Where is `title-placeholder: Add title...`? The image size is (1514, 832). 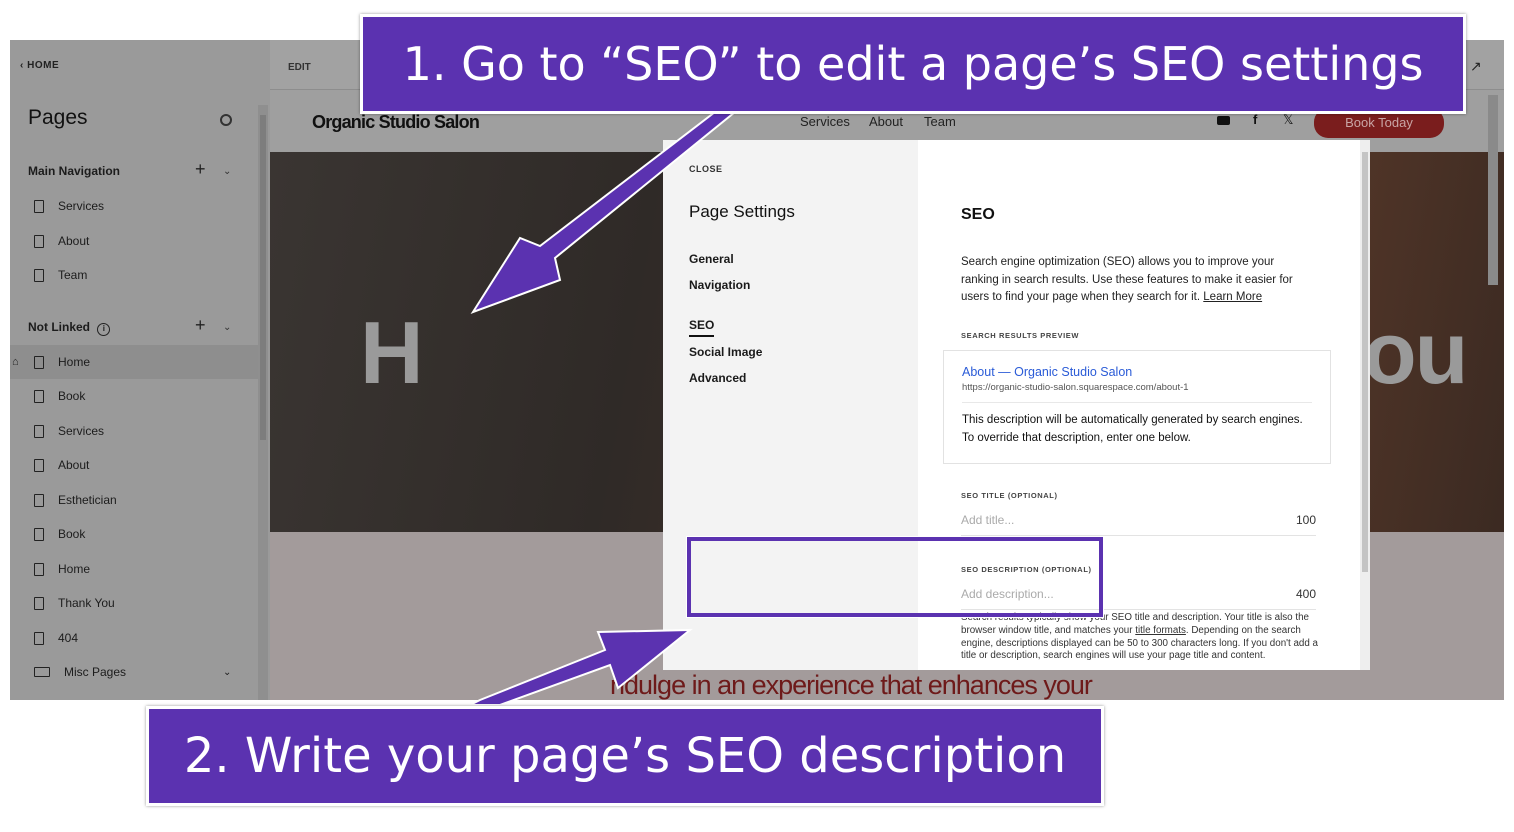 title-placeholder: Add title... is located at coordinates (988, 520).